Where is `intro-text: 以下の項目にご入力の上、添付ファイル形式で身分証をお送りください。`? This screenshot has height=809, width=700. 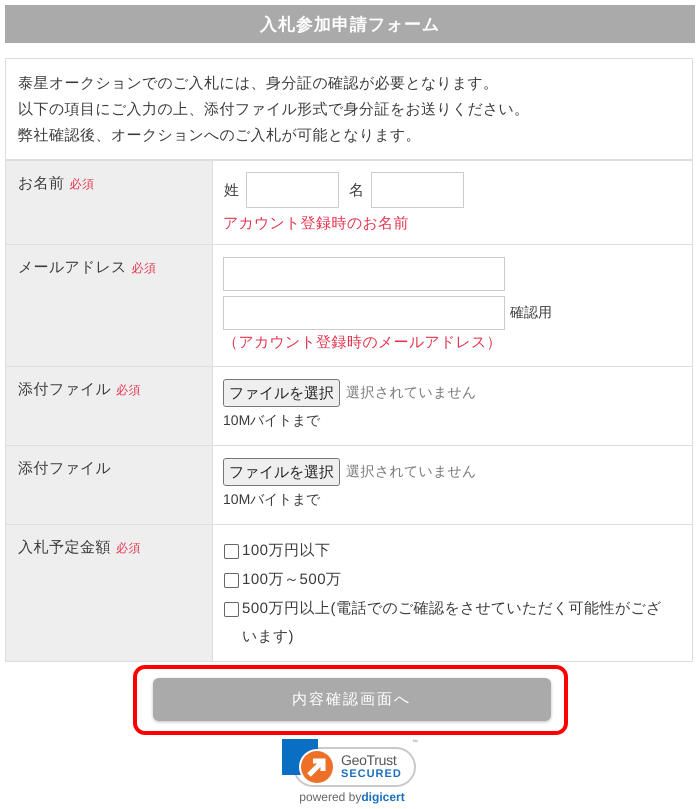
intro-text: 以下の項目にご入力の上、添付ファイル形式で身分証をお送りください。 is located at coordinates (274, 110).